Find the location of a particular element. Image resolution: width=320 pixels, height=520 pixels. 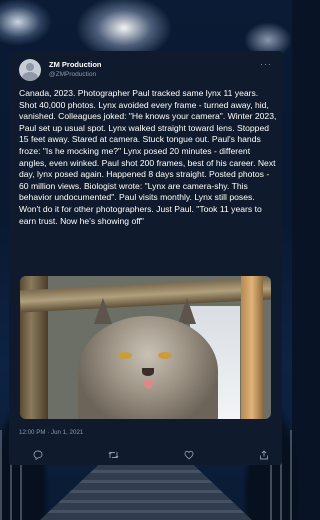

author-display-name: ZM Production is located at coordinates (75, 65).